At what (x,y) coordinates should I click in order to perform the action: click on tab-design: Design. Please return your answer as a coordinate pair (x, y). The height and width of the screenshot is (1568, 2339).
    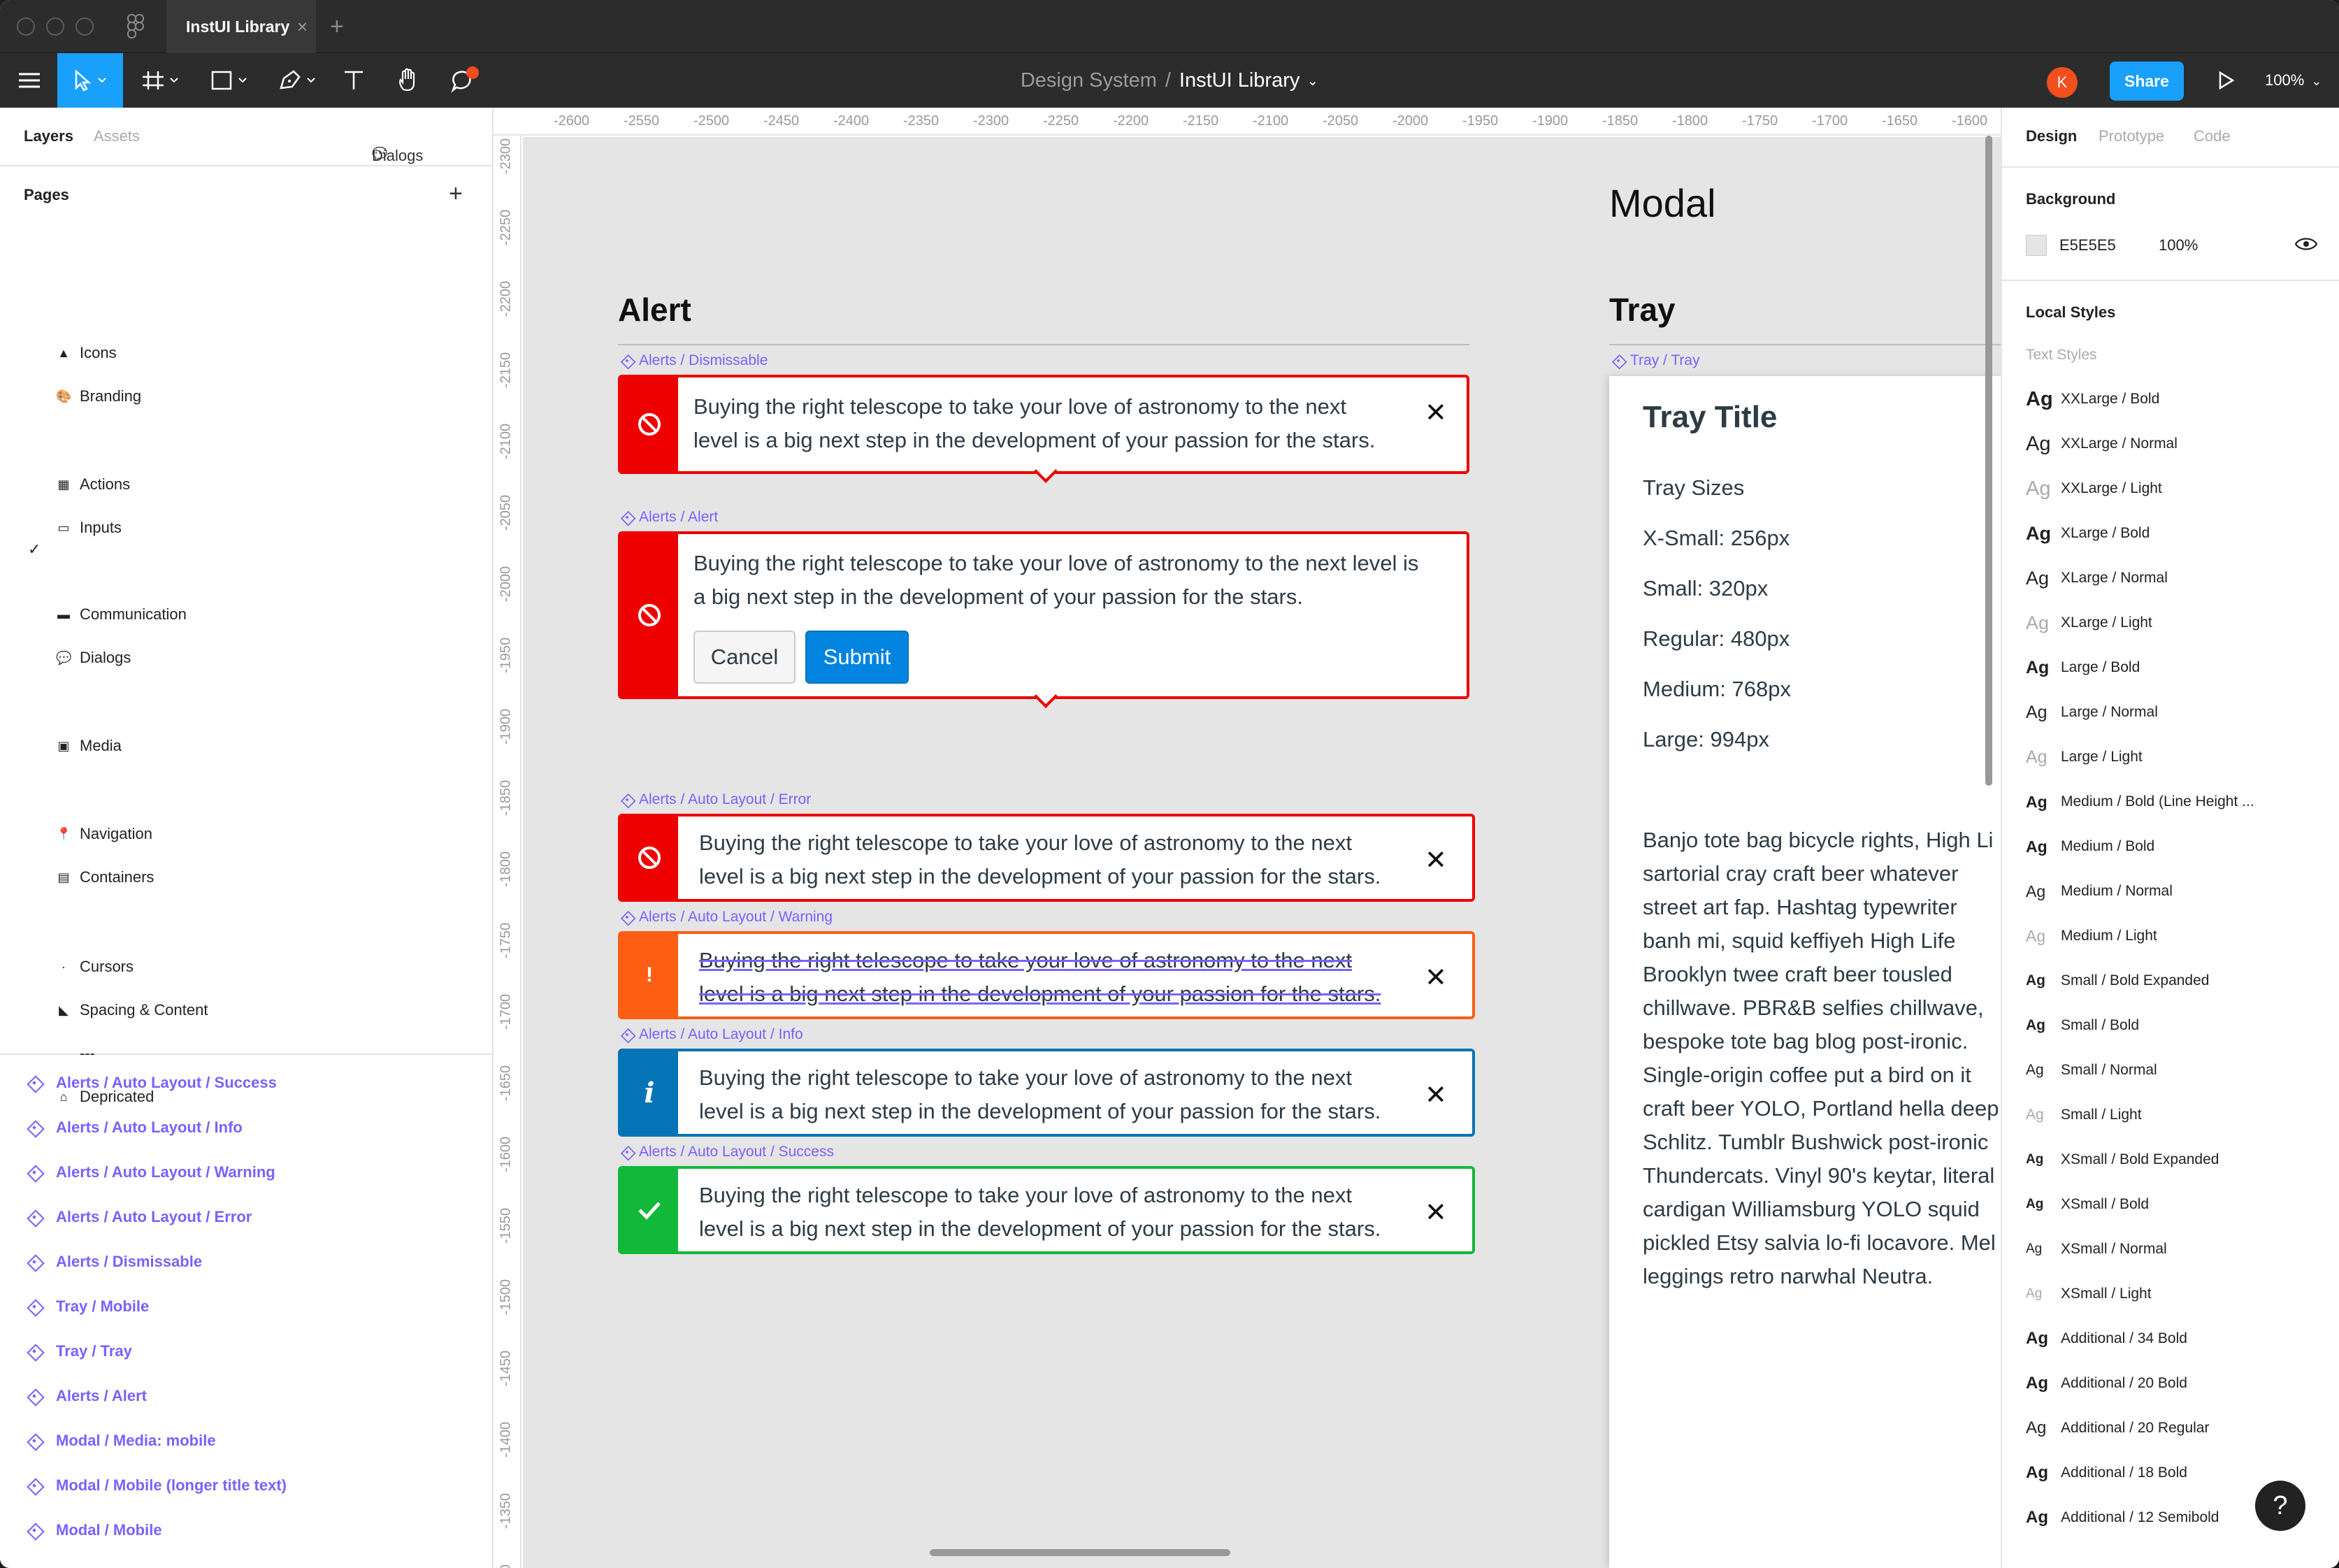
    Looking at the image, I should click on (2052, 136).